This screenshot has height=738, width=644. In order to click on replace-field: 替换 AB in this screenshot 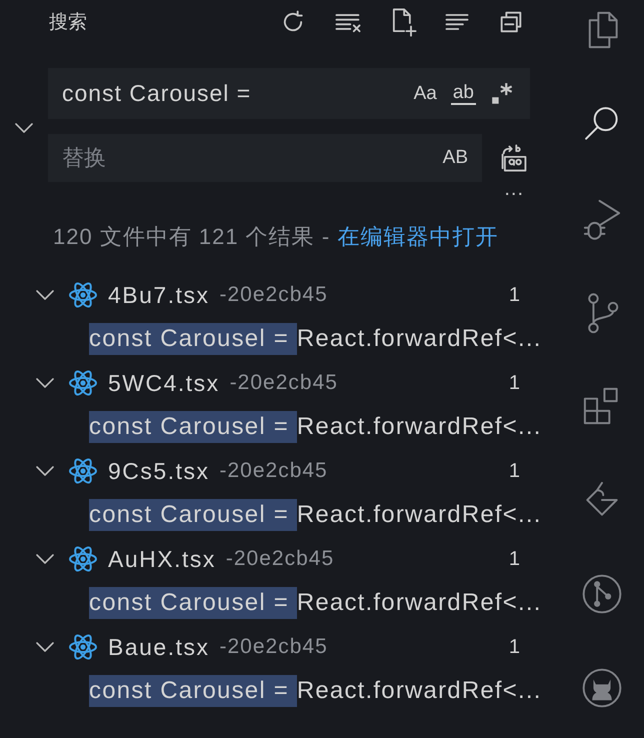, I will do `click(265, 158)`.